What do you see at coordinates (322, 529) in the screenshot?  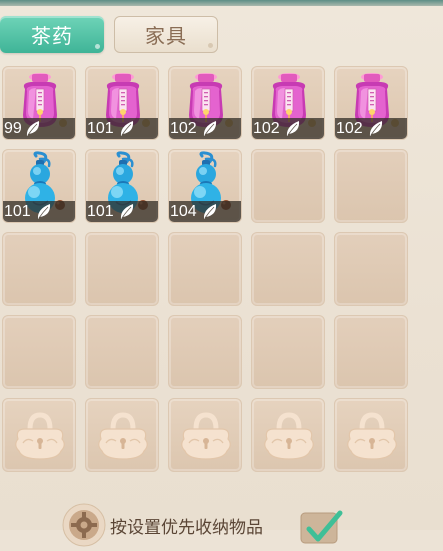 I see `priority-storage-checkbox` at bounding box center [322, 529].